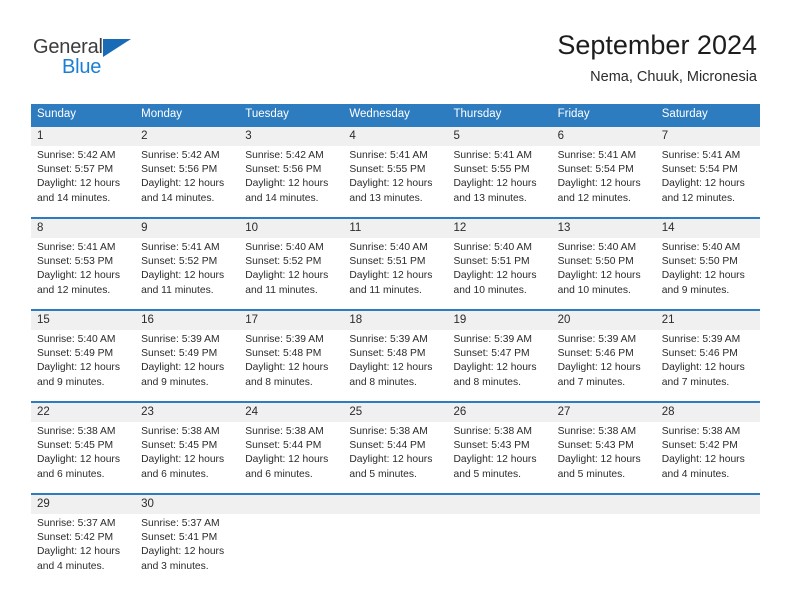 Image resolution: width=792 pixels, height=612 pixels. What do you see at coordinates (604, 136) in the screenshot?
I see `day-number: 6` at bounding box center [604, 136].